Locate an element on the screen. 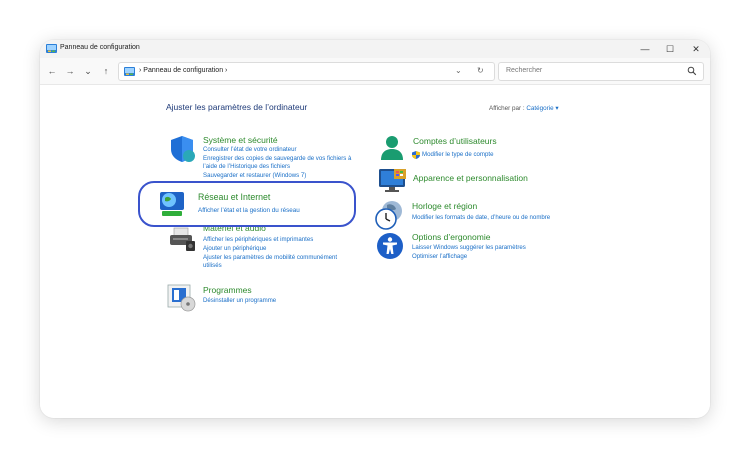  title-bar: Panneau de configuration — ☐ ✕ is located at coordinates (375, 49).